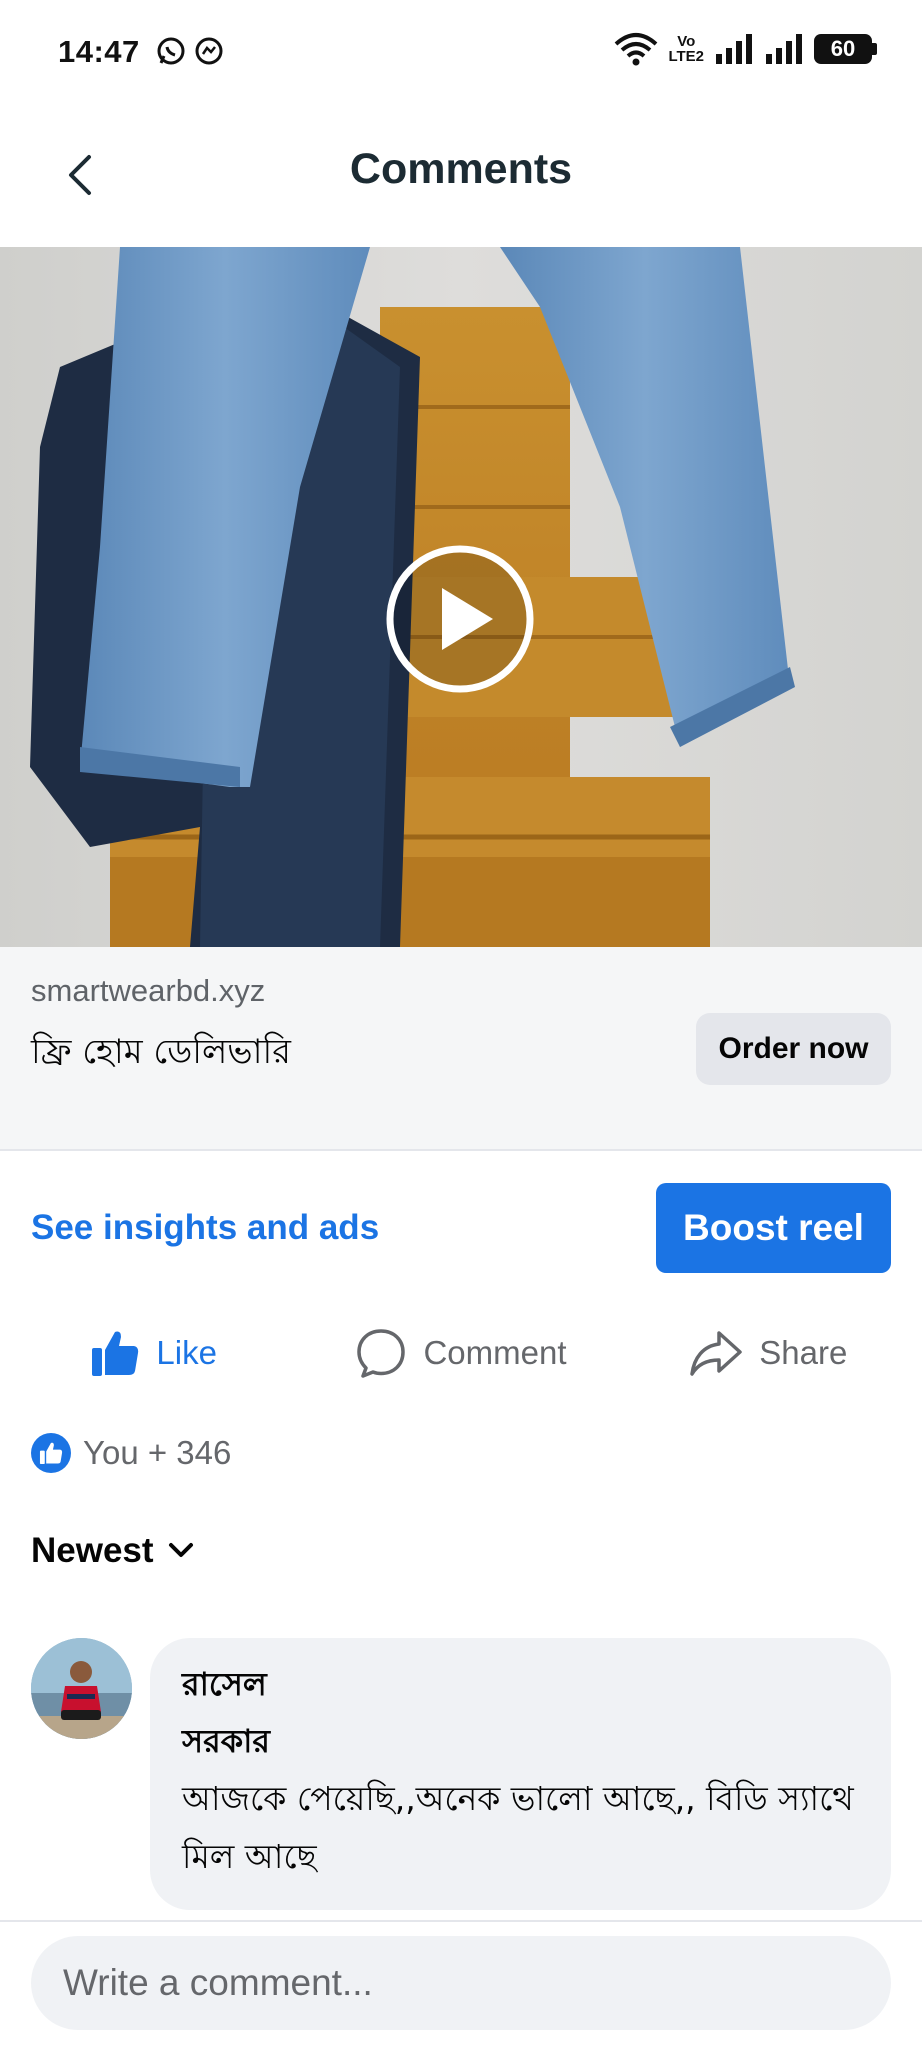 Image resolution: width=922 pixels, height=2048 pixels. What do you see at coordinates (686, 41) in the screenshot?
I see `volte-top-label: Vo` at bounding box center [686, 41].